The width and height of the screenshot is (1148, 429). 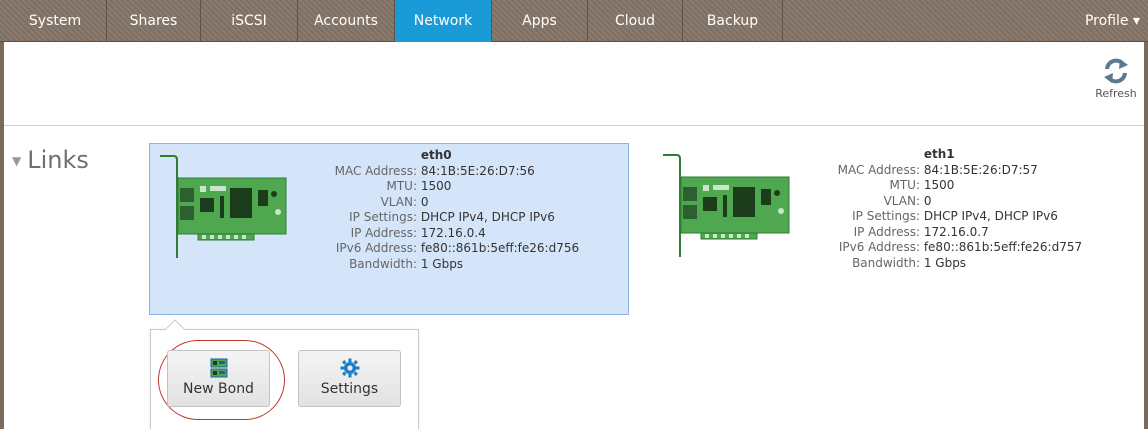 What do you see at coordinates (980, 169) in the screenshot?
I see `mac-value: 84:1B:5E:26:D7:57` at bounding box center [980, 169].